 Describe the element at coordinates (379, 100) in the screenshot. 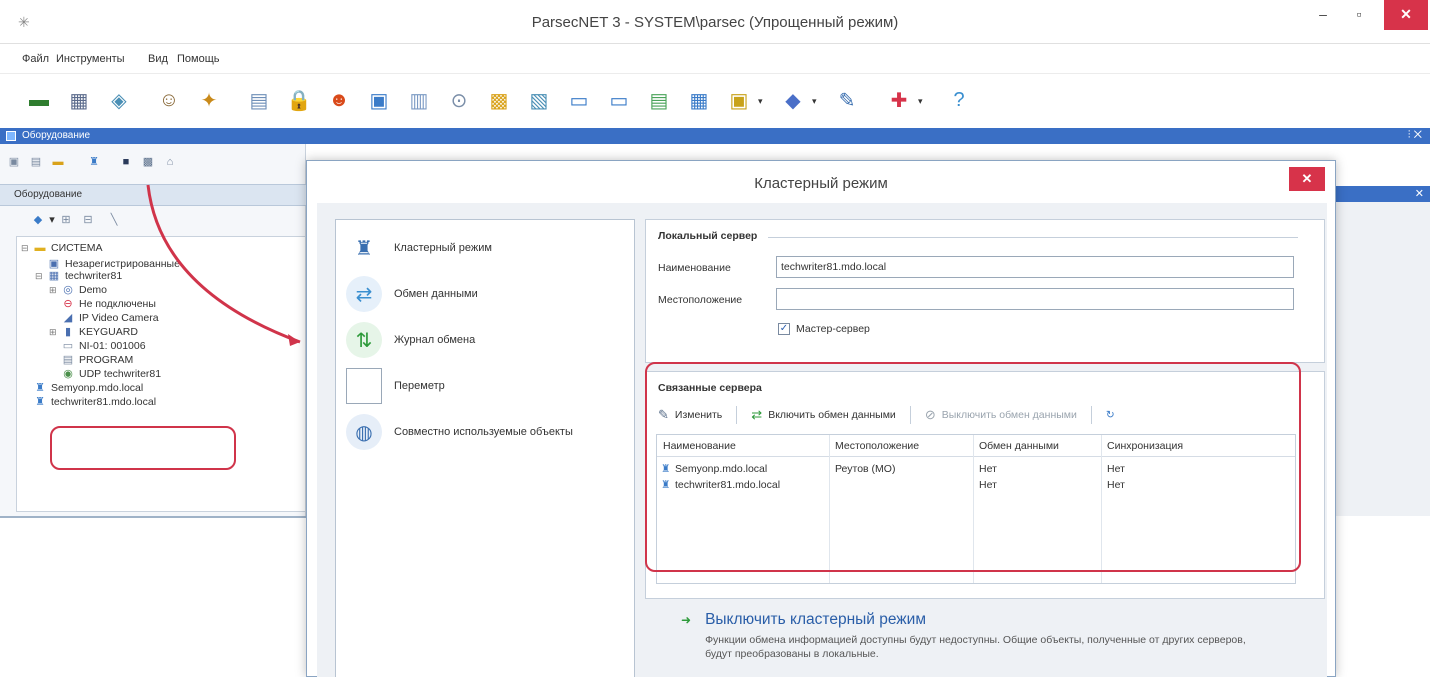

I see `monitor-icon: ▣` at that location.